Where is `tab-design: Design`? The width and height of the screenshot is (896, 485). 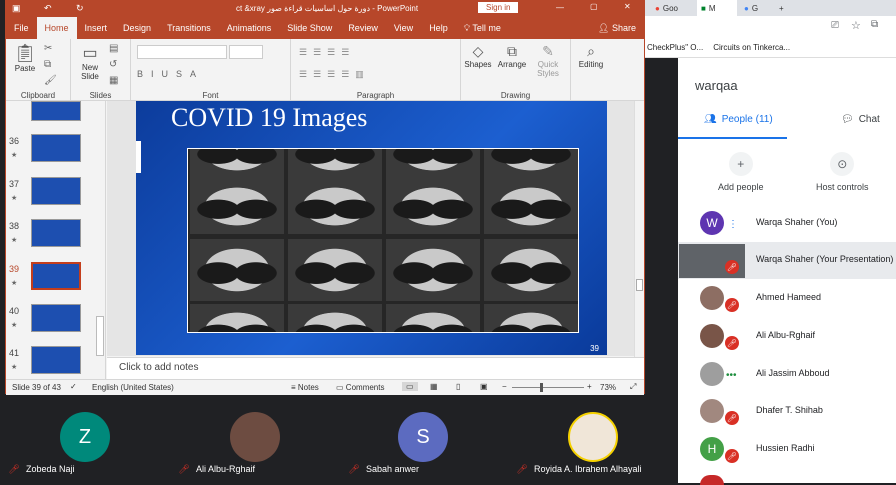
tab-design: Design is located at coordinates (137, 28).